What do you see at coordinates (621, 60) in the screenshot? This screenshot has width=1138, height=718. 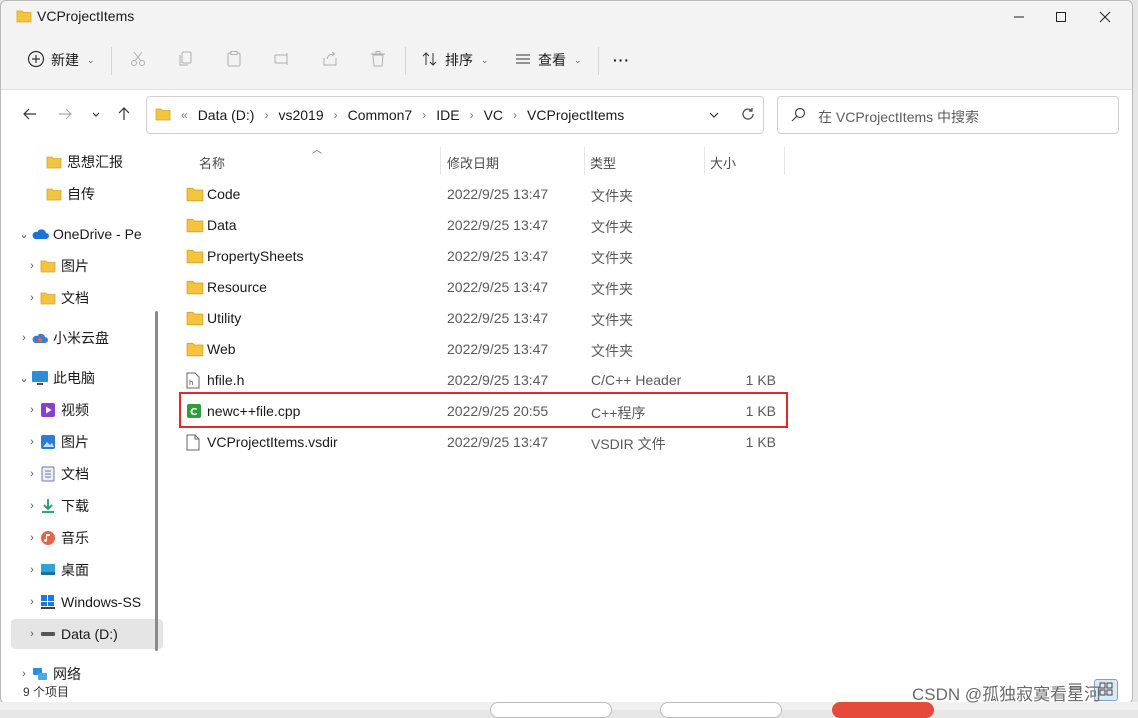 I see `more-options-button: ···` at bounding box center [621, 60].